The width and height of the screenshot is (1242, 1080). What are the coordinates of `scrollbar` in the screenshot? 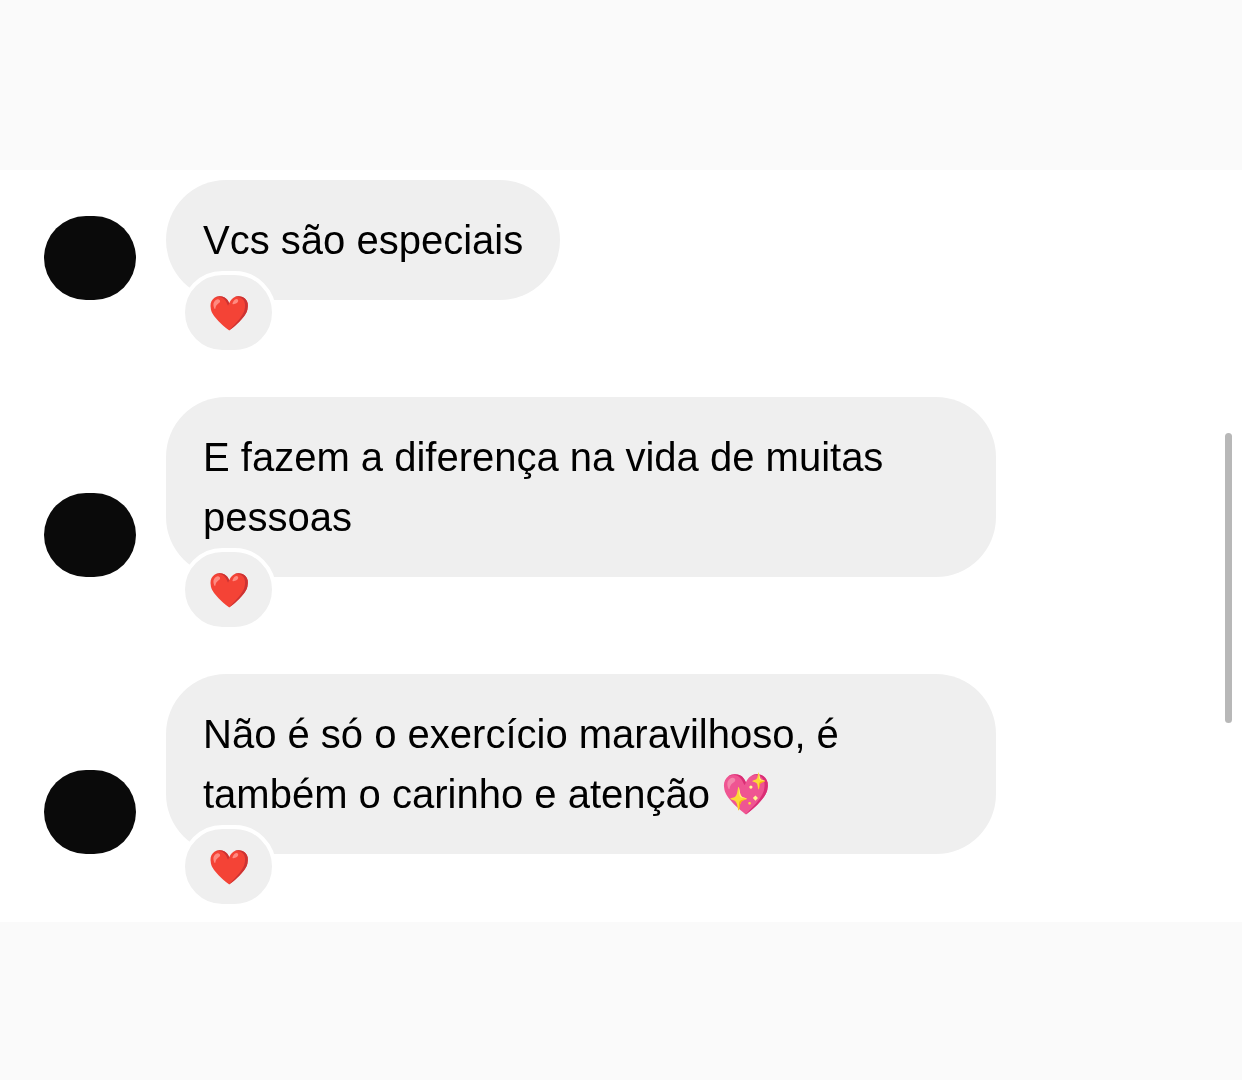 It's located at (1228, 578).